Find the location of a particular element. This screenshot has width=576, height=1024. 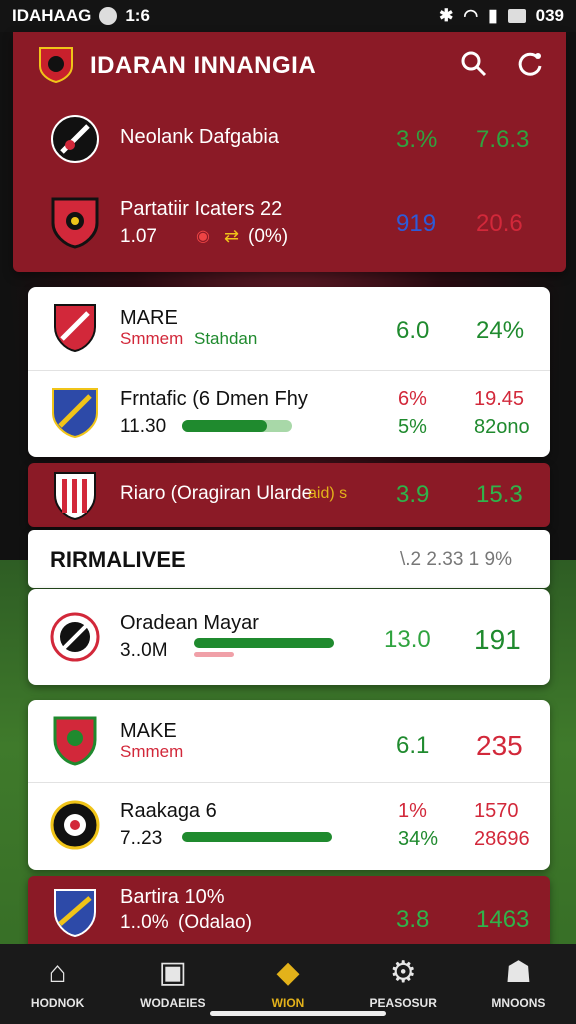

team-name: Partatiir Icaters 22 is located at coordinates (201, 209).